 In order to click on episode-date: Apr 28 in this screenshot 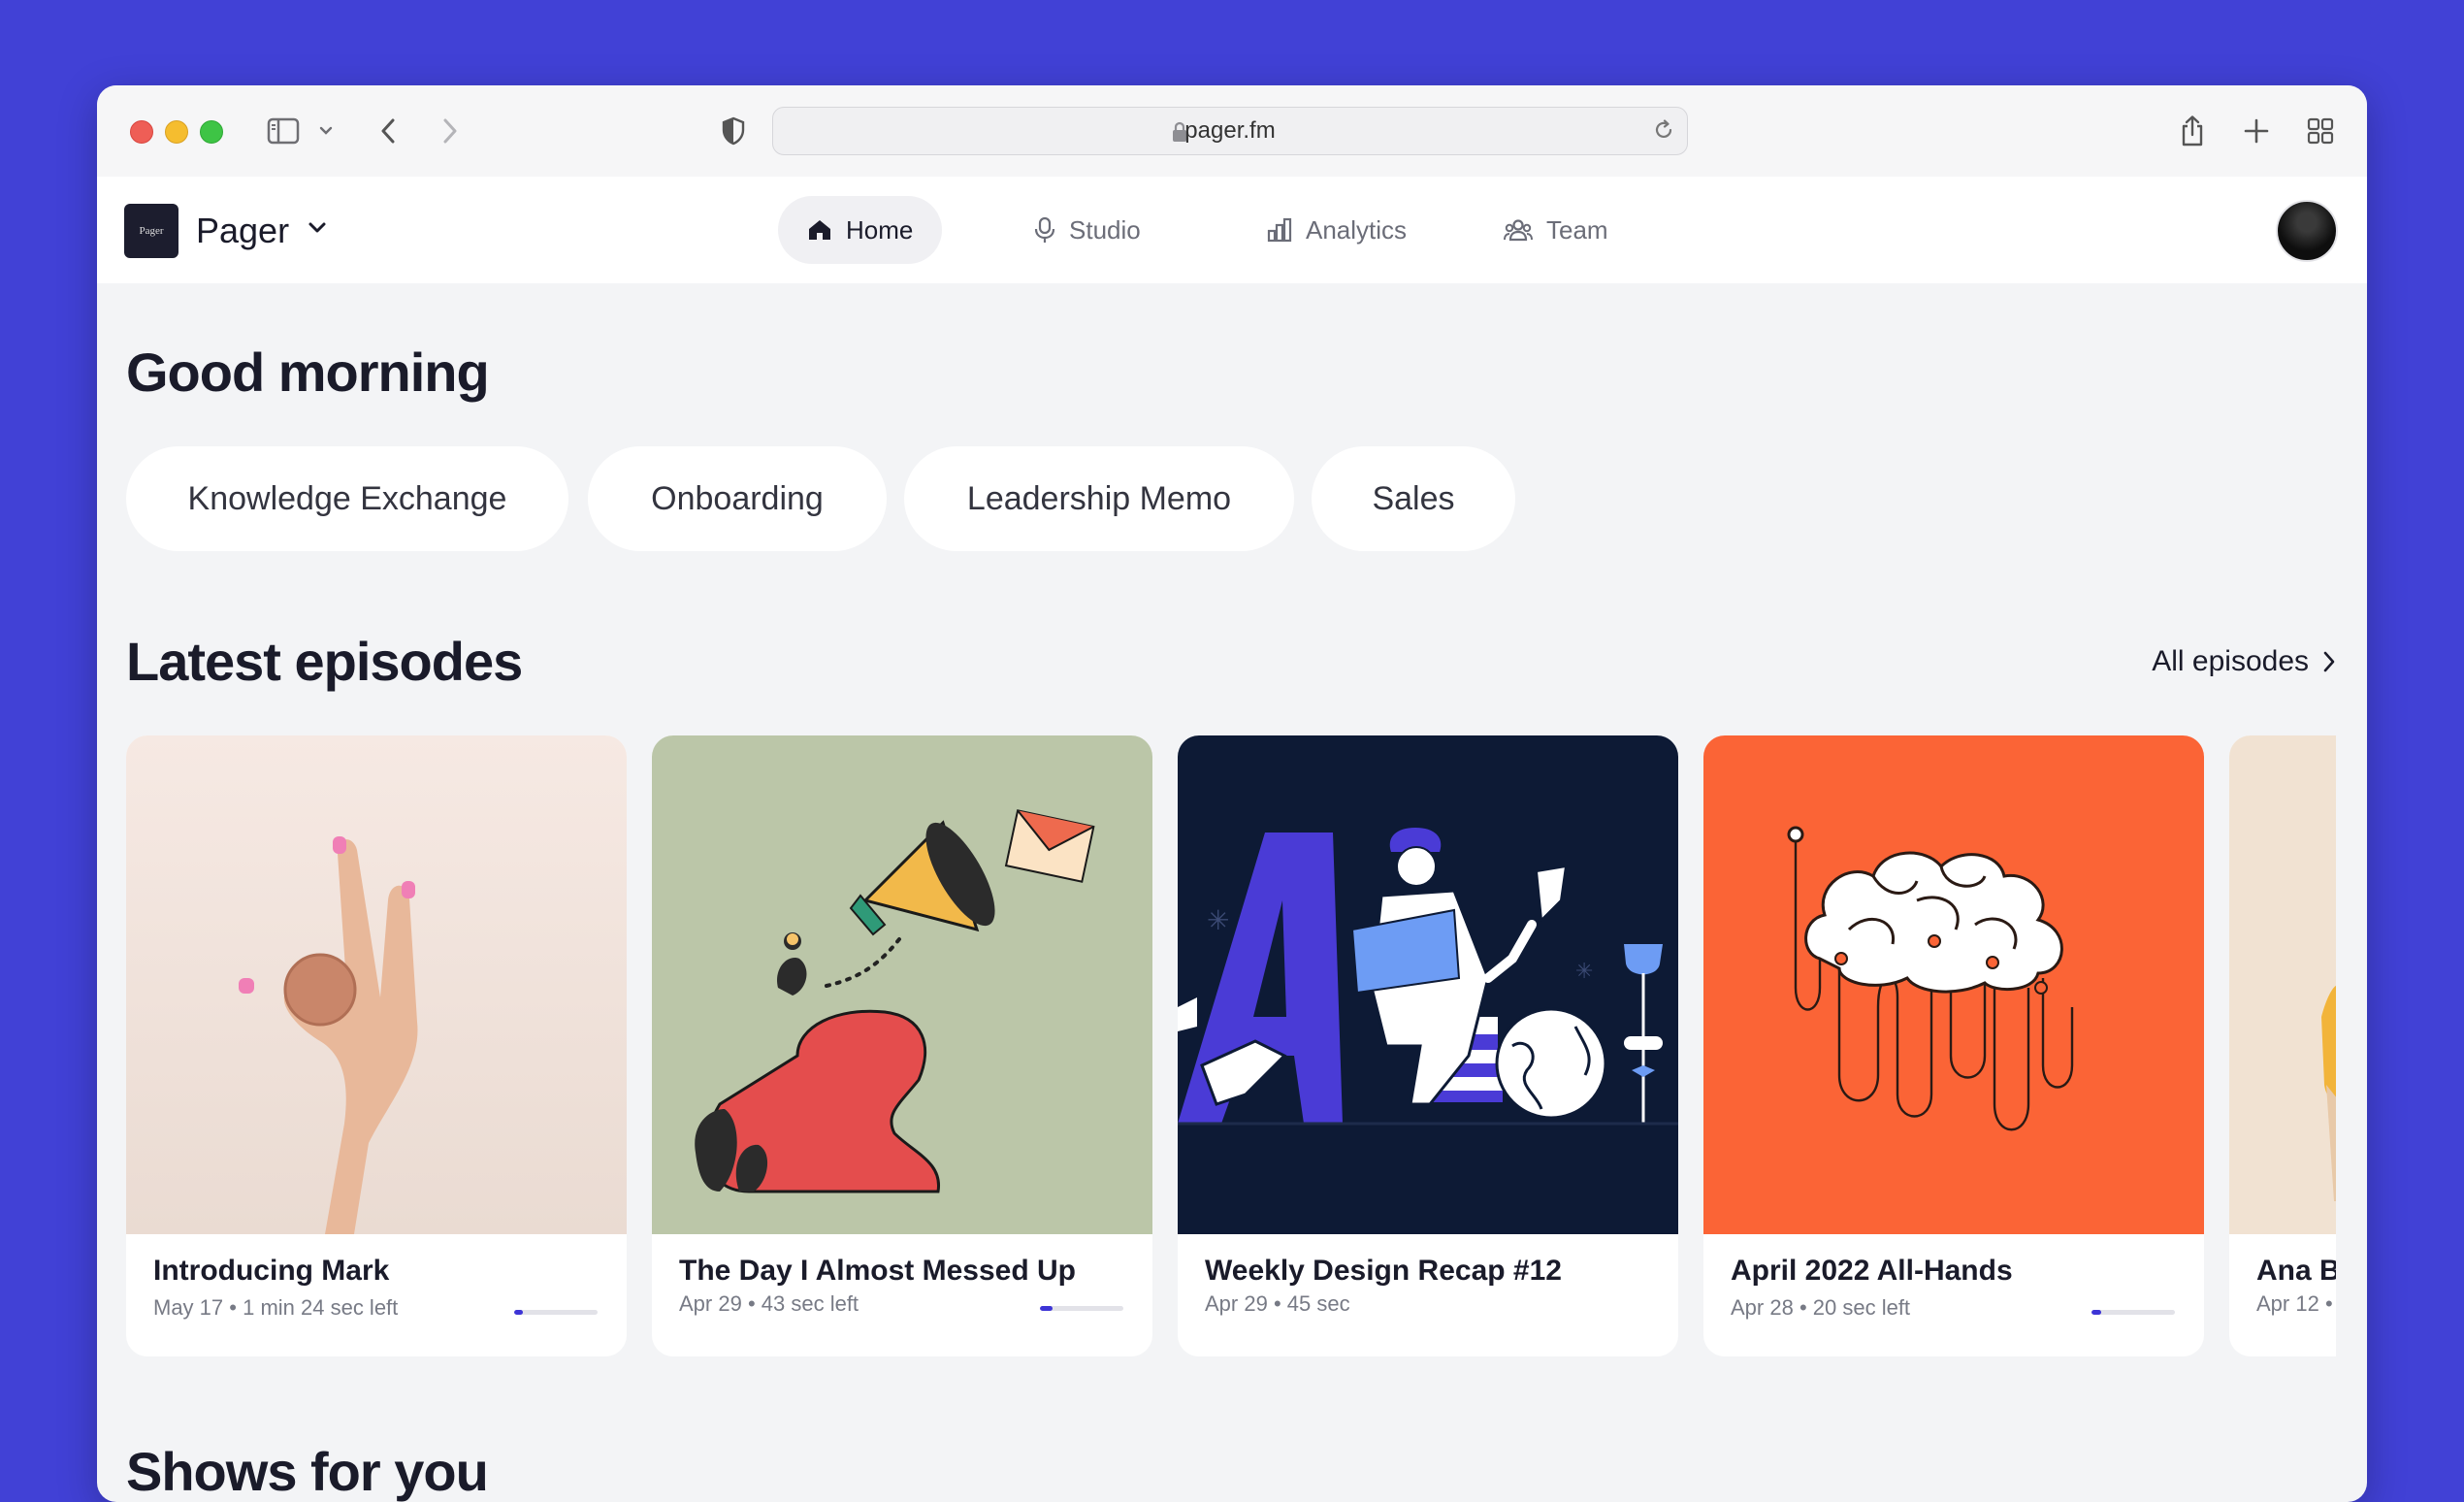, I will do `click(1763, 1307)`.